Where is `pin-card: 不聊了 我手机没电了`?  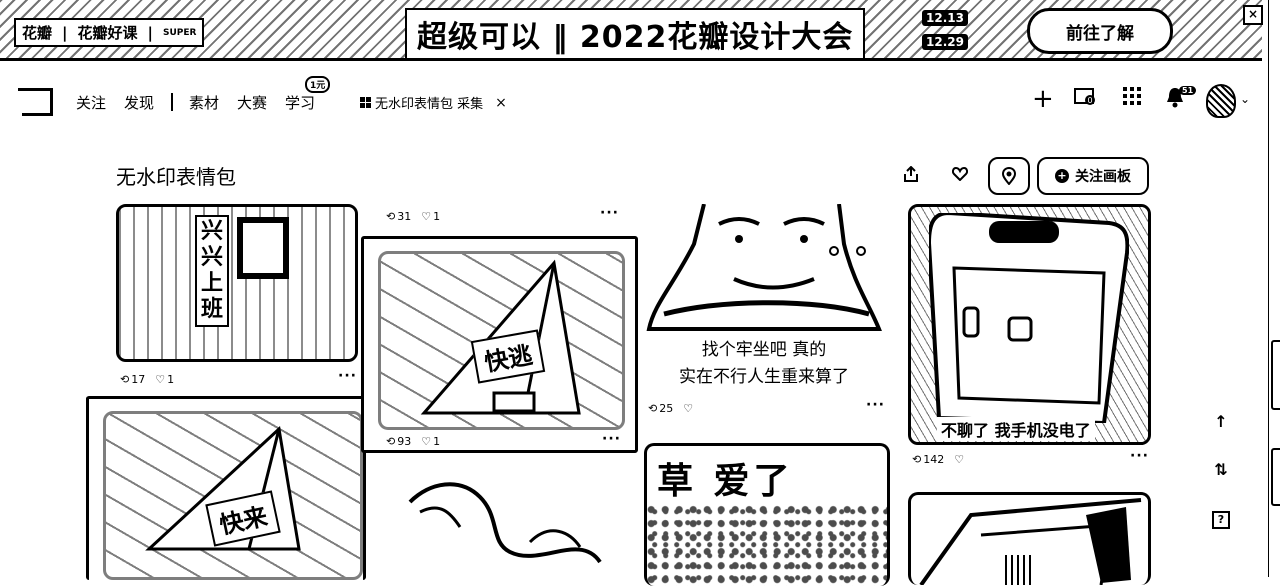 pin-card: 不聊了 我手机没电了 is located at coordinates (1029, 324).